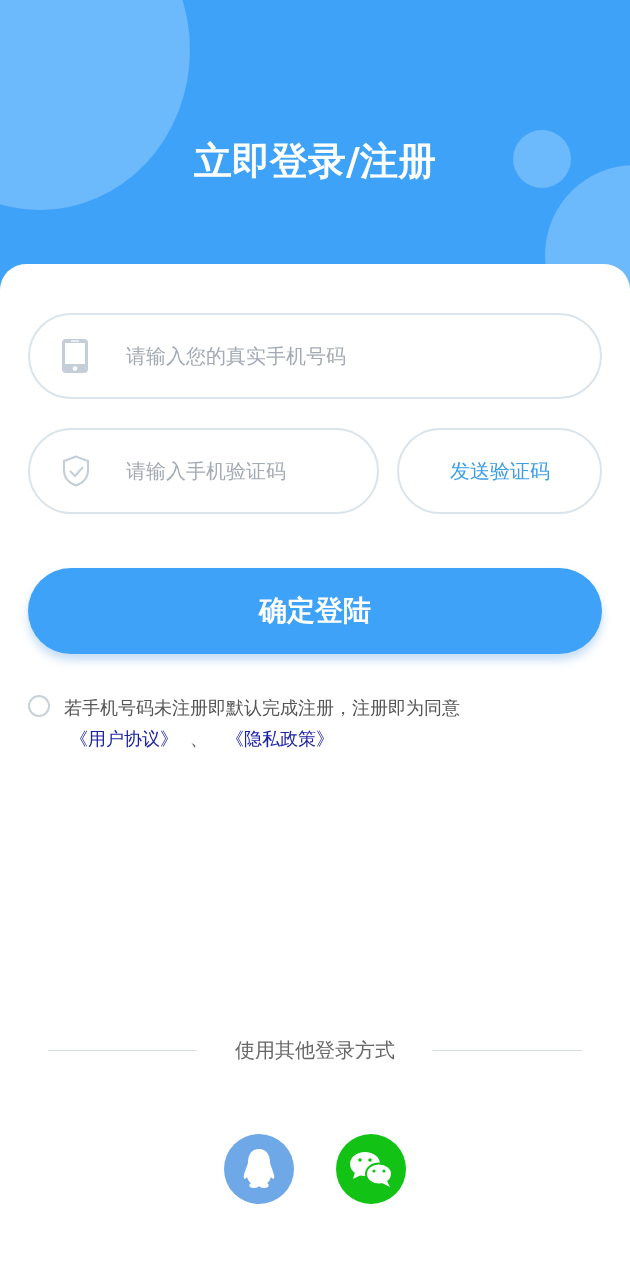  What do you see at coordinates (259, 1169) in the screenshot?
I see `penguin-icon` at bounding box center [259, 1169].